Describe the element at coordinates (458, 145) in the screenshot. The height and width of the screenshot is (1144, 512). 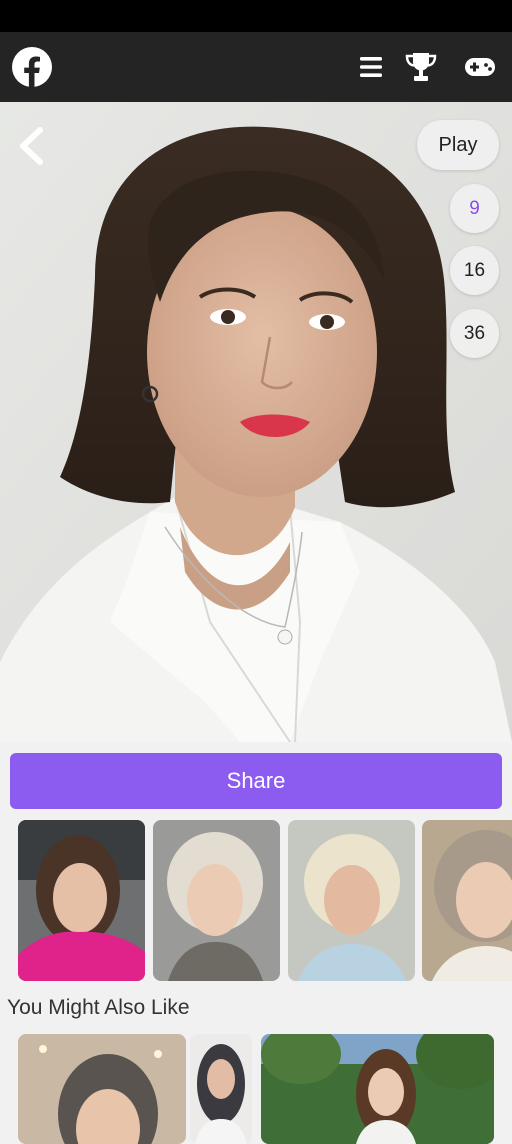
I see `play-button: Play` at that location.